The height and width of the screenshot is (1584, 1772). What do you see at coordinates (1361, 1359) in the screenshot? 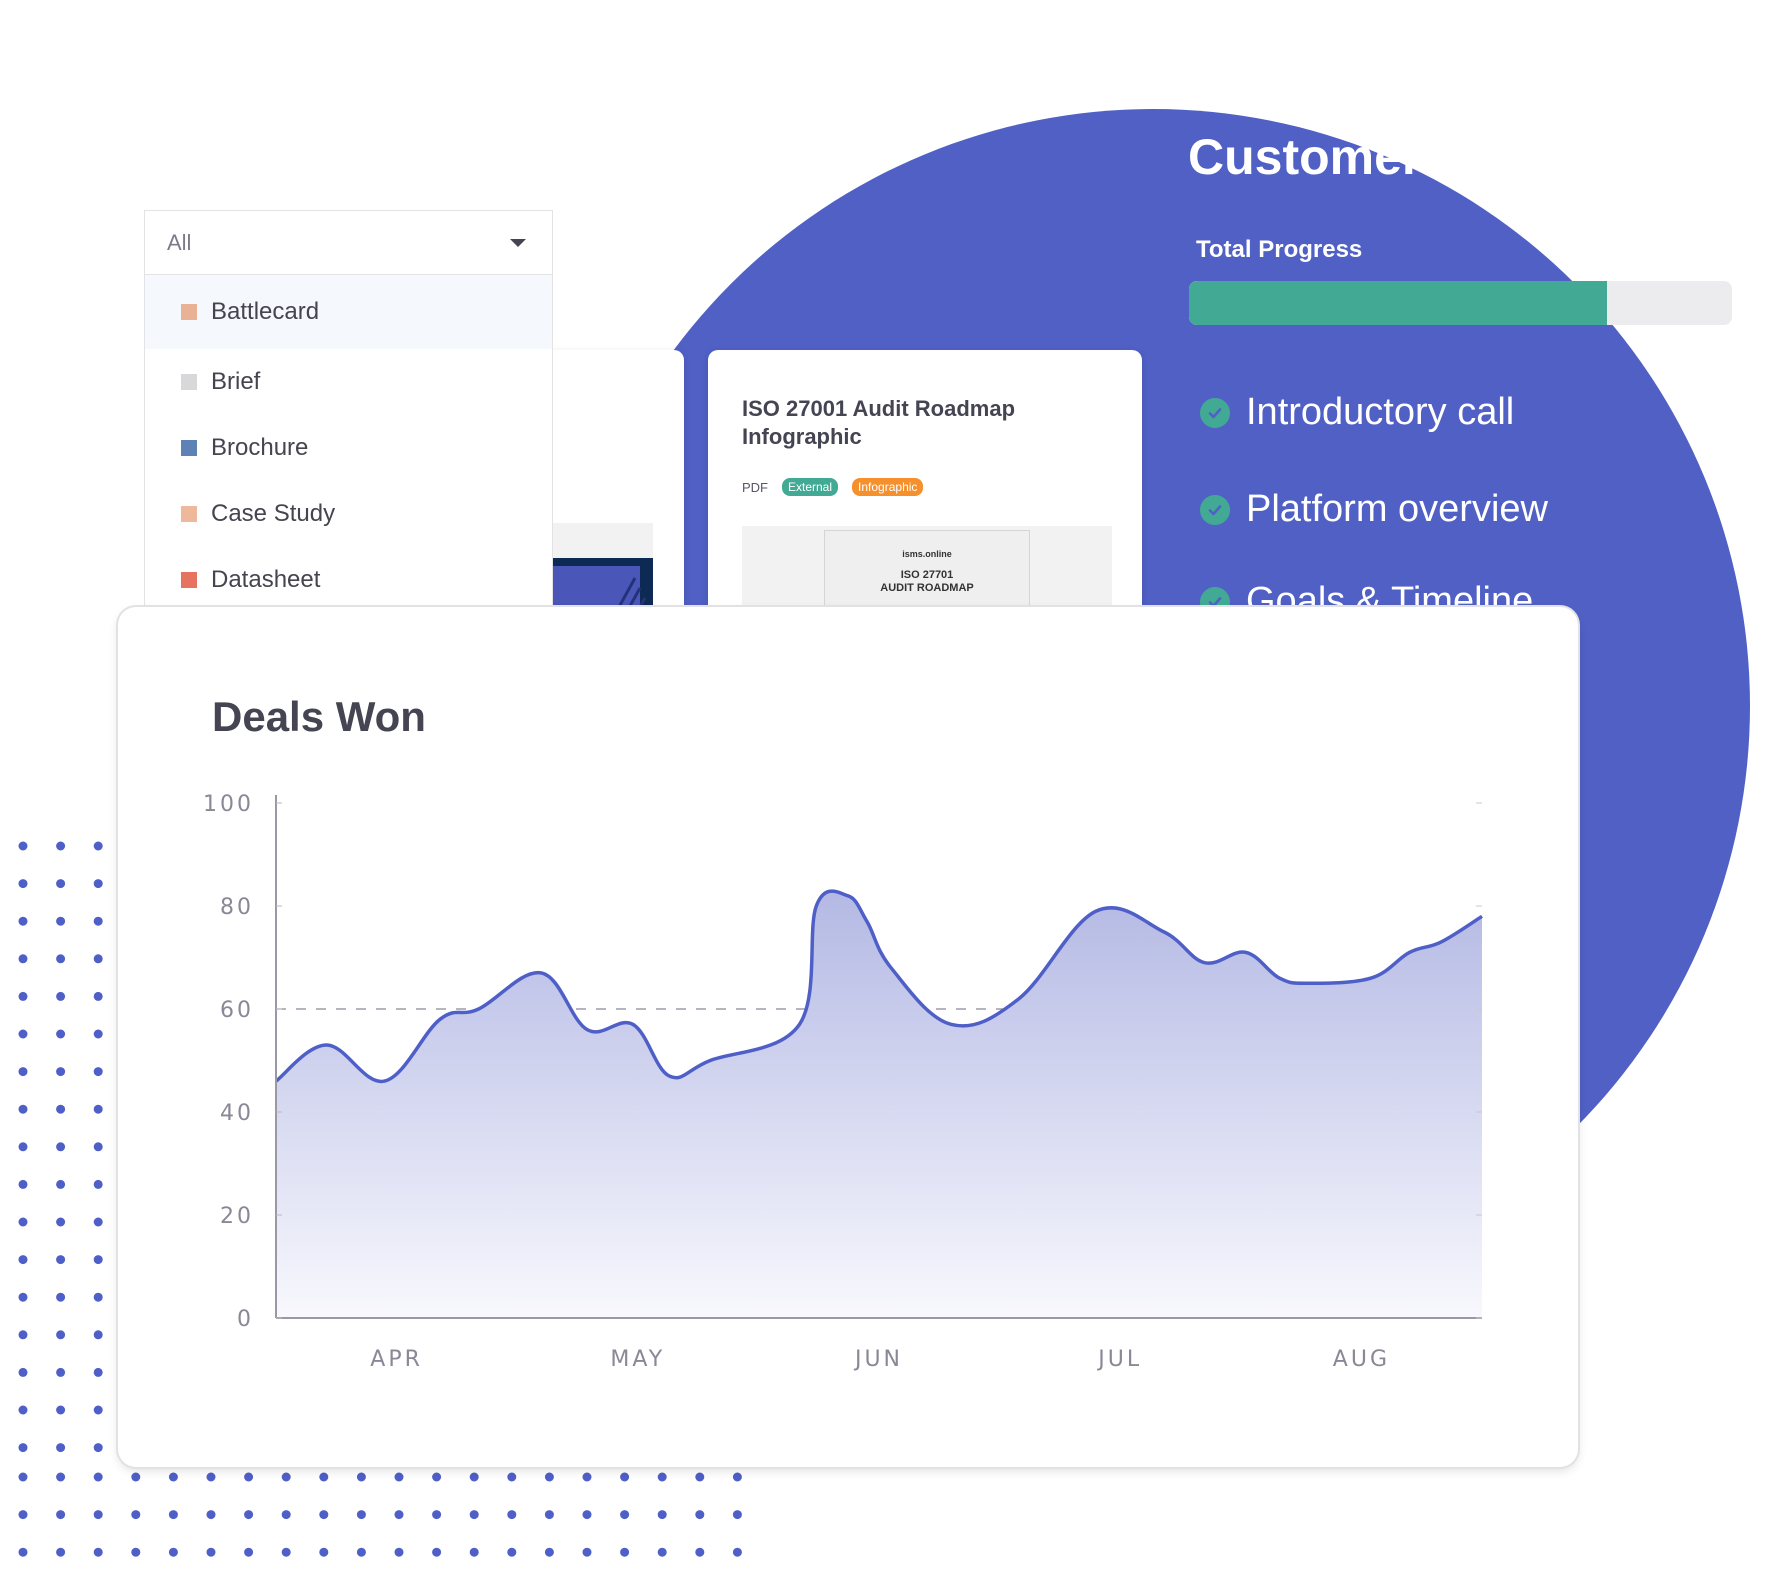
I see `x-tick-label: AUG` at bounding box center [1361, 1359].